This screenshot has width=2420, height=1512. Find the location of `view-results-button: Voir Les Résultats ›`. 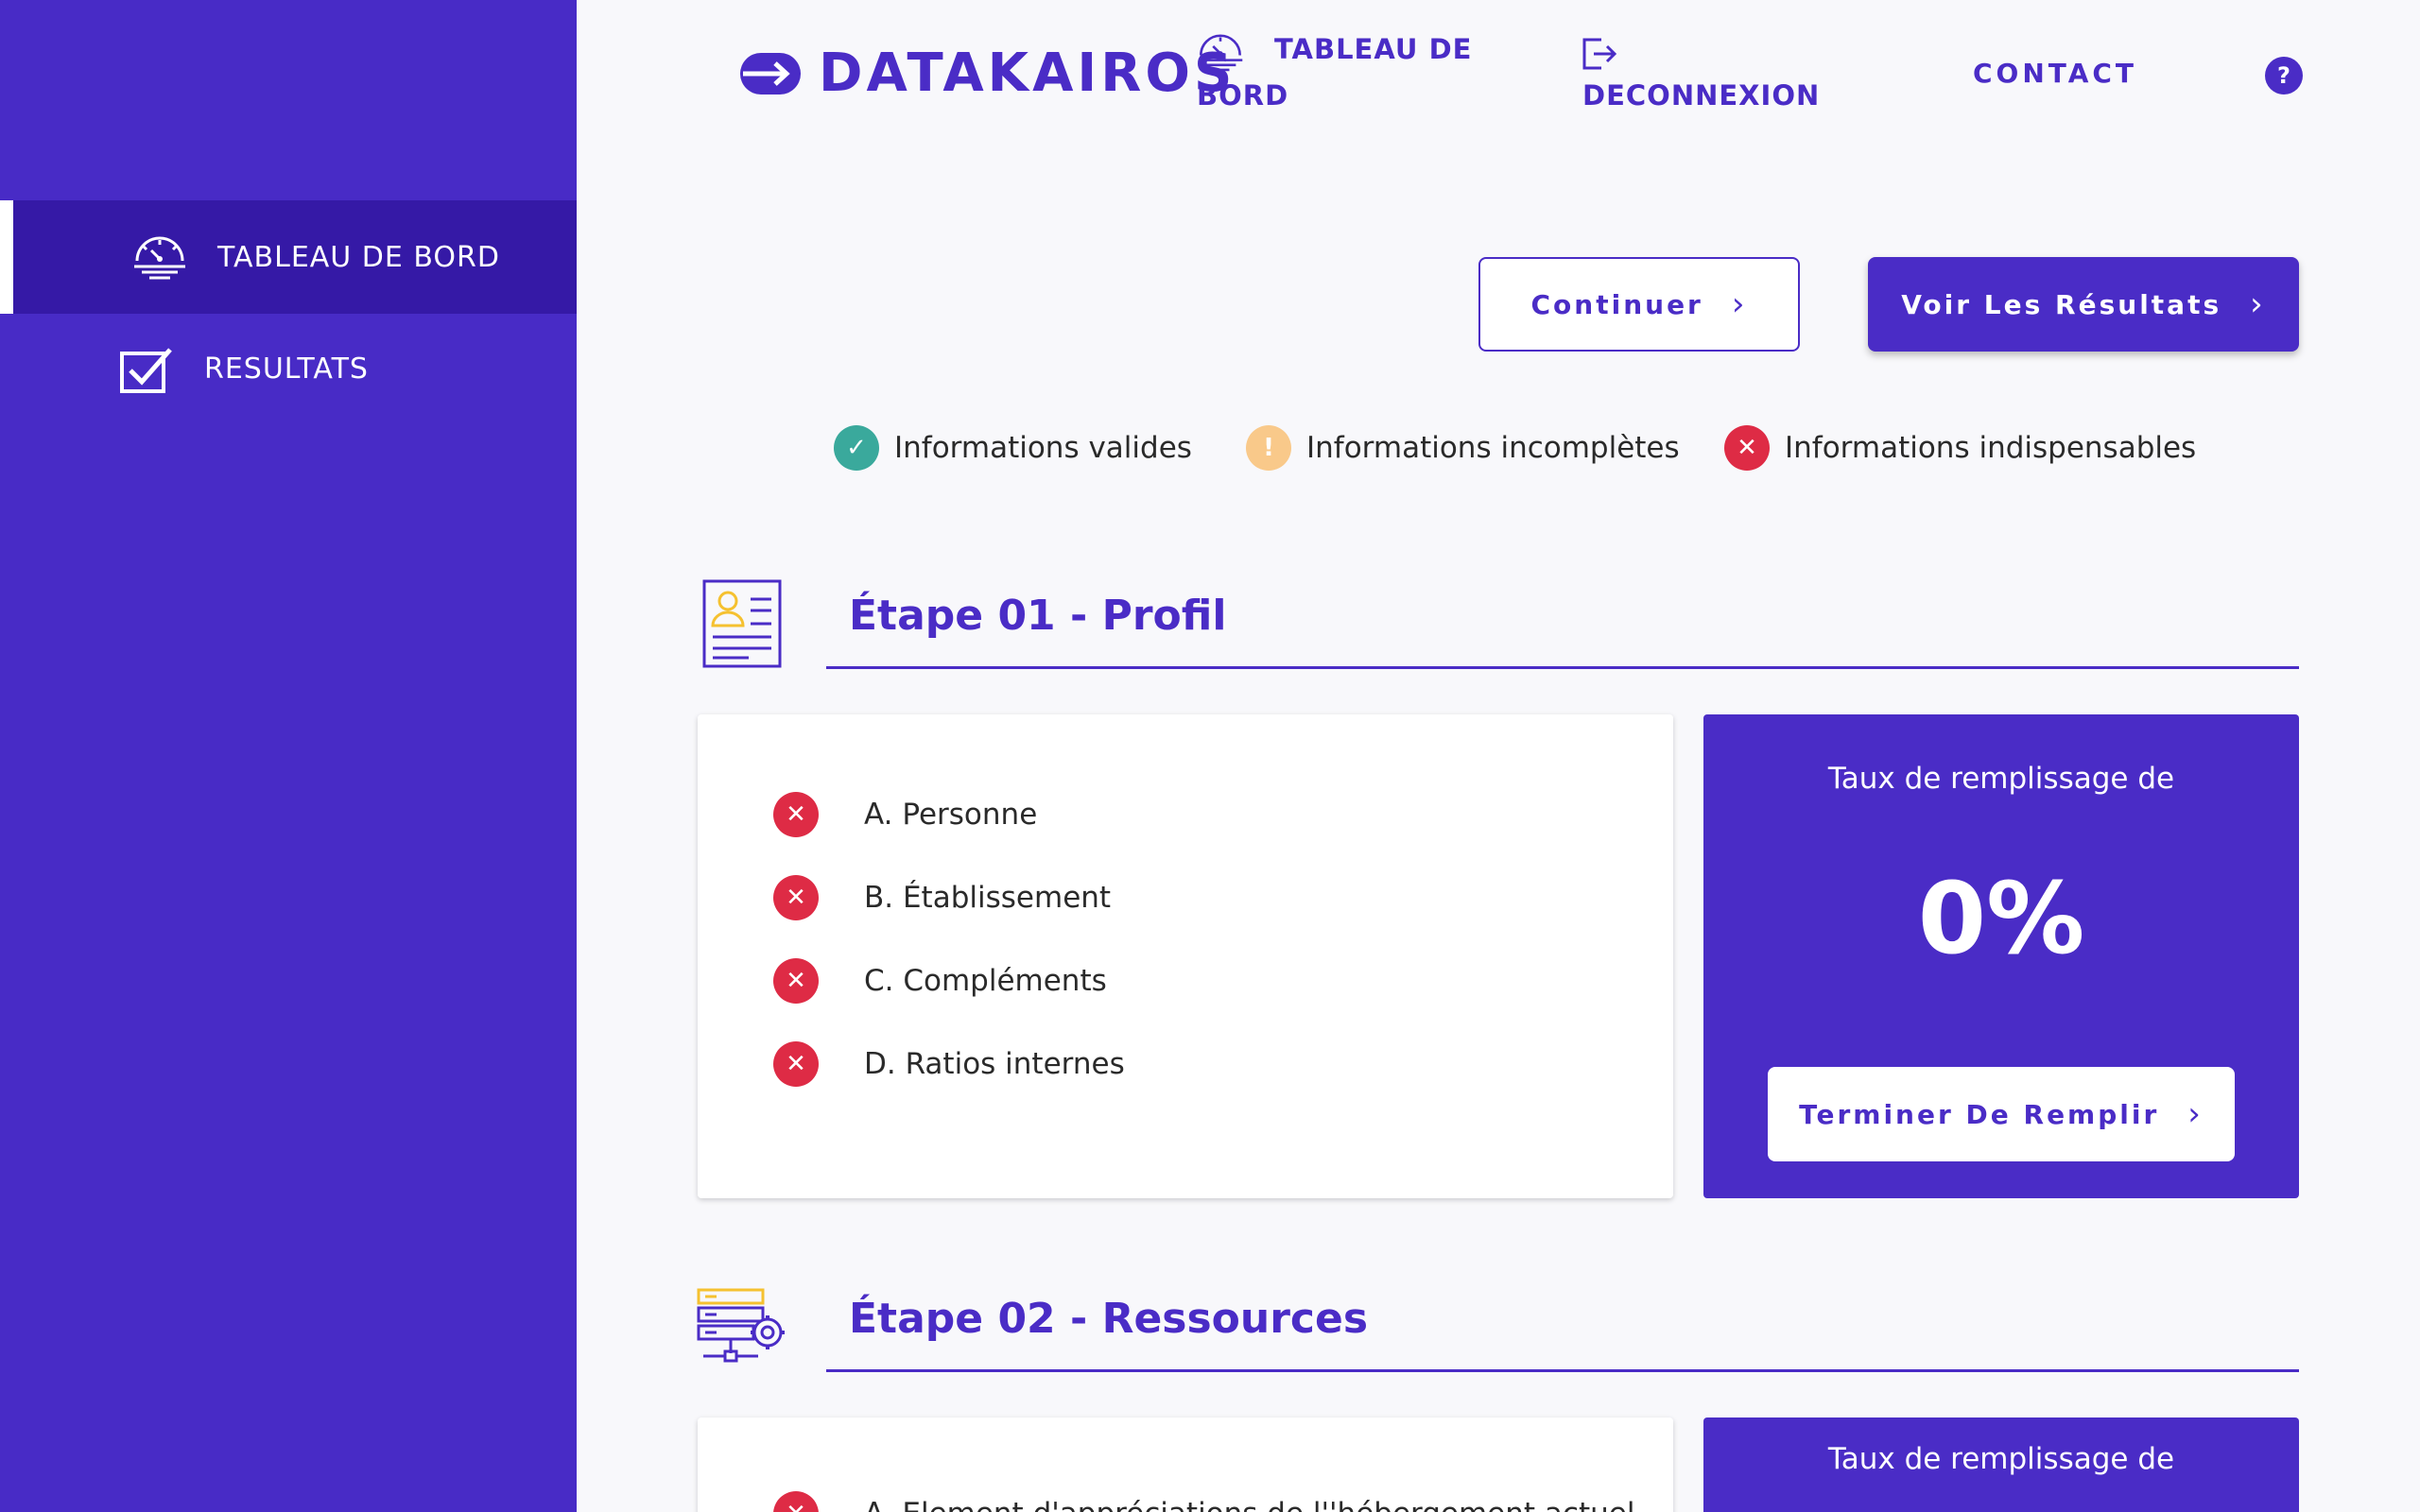

view-results-button: Voir Les Résultats › is located at coordinates (2083, 304).